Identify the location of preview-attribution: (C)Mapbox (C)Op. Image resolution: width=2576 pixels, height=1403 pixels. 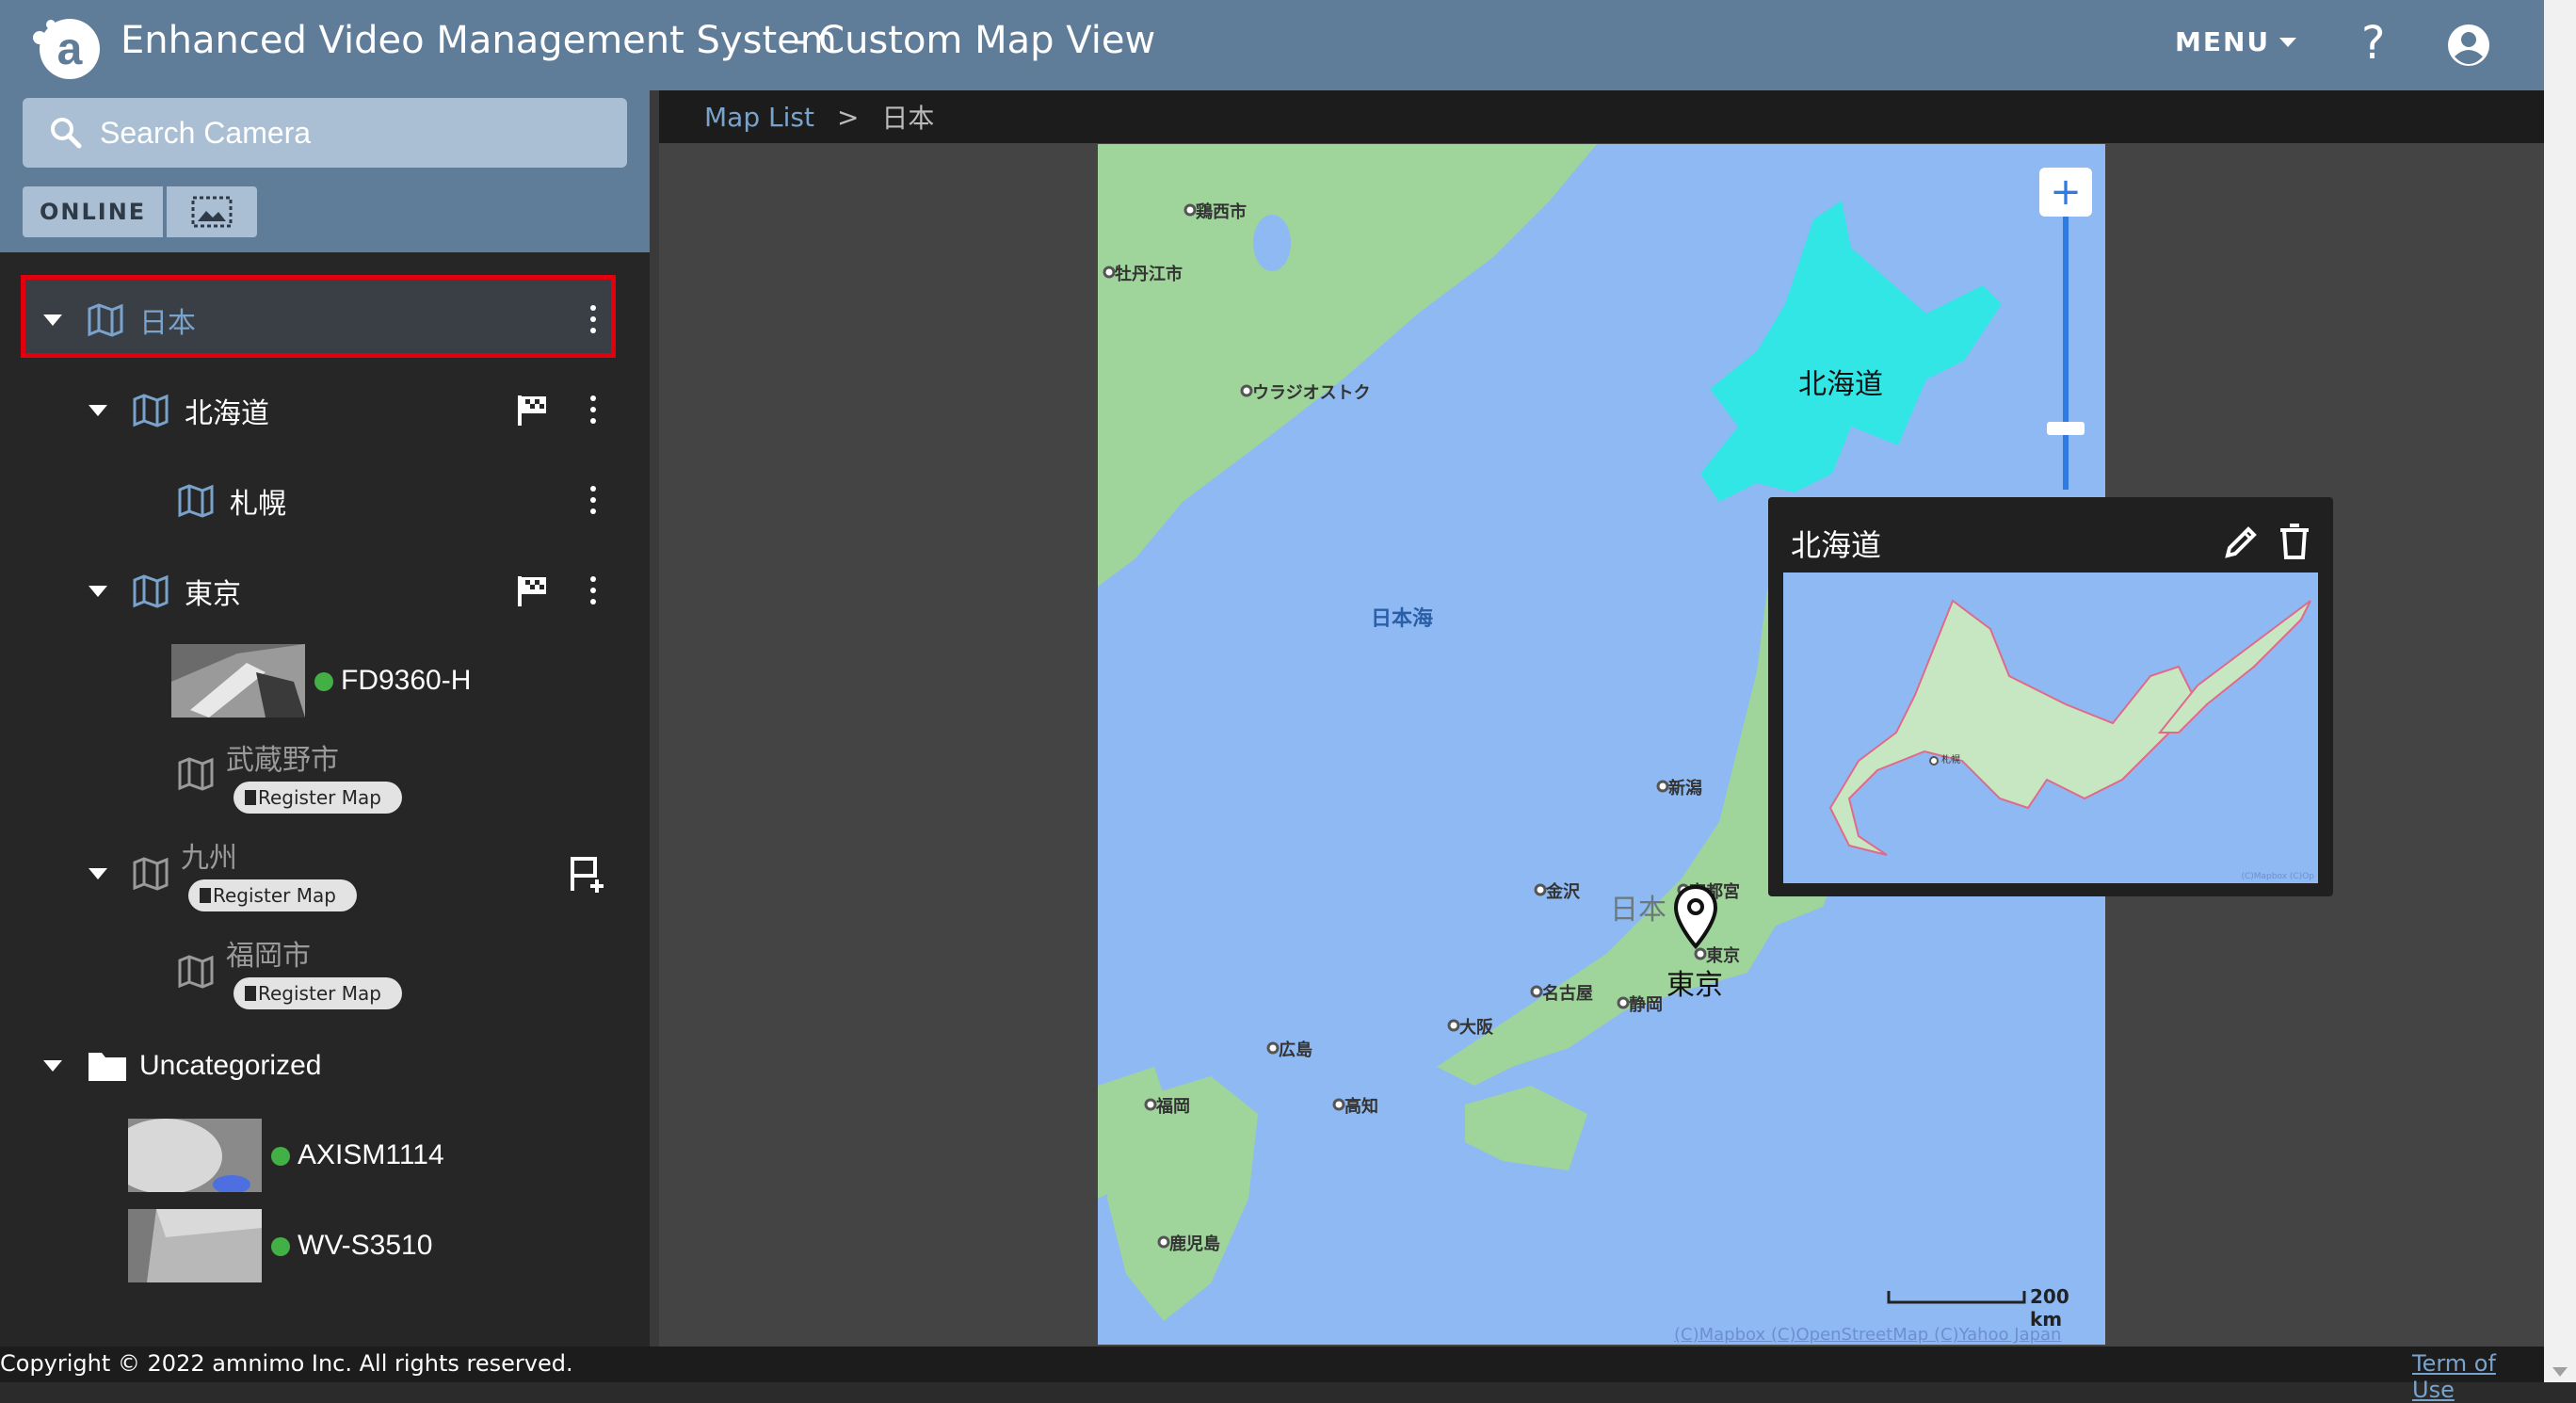
(2277, 877).